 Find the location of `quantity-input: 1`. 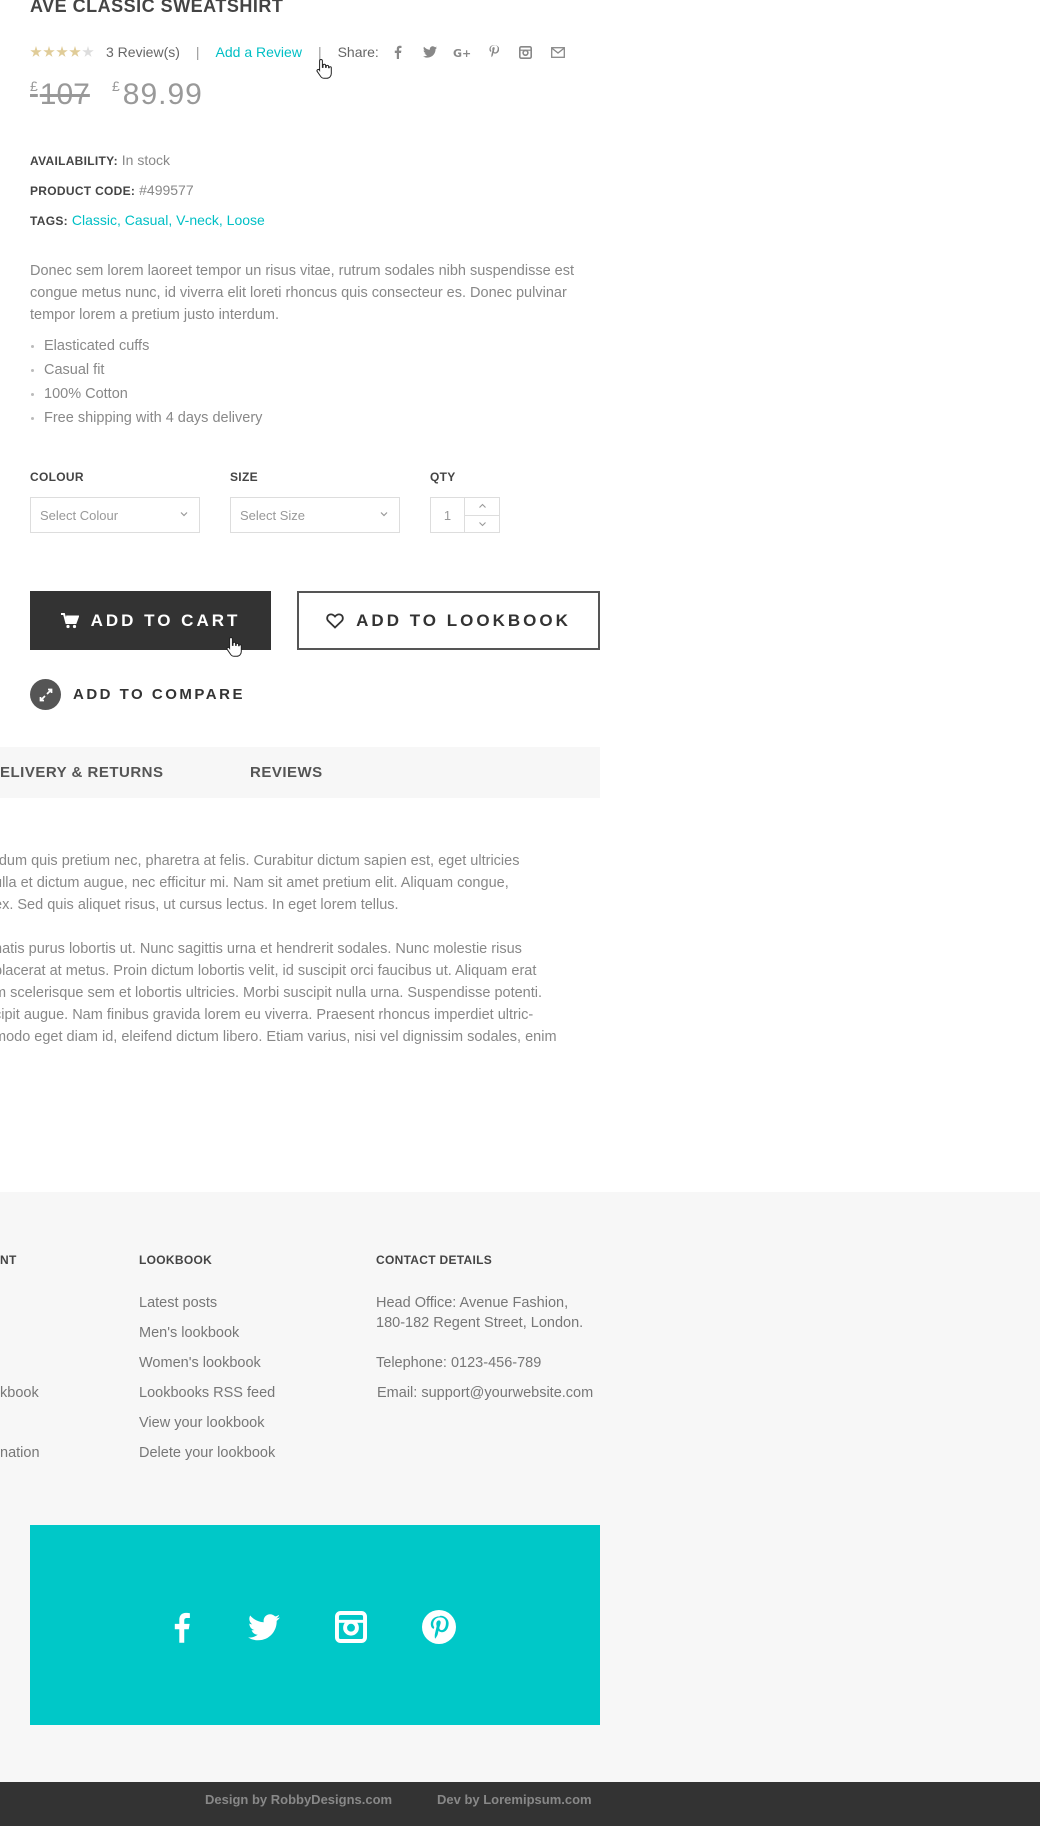

quantity-input: 1 is located at coordinates (448, 515).